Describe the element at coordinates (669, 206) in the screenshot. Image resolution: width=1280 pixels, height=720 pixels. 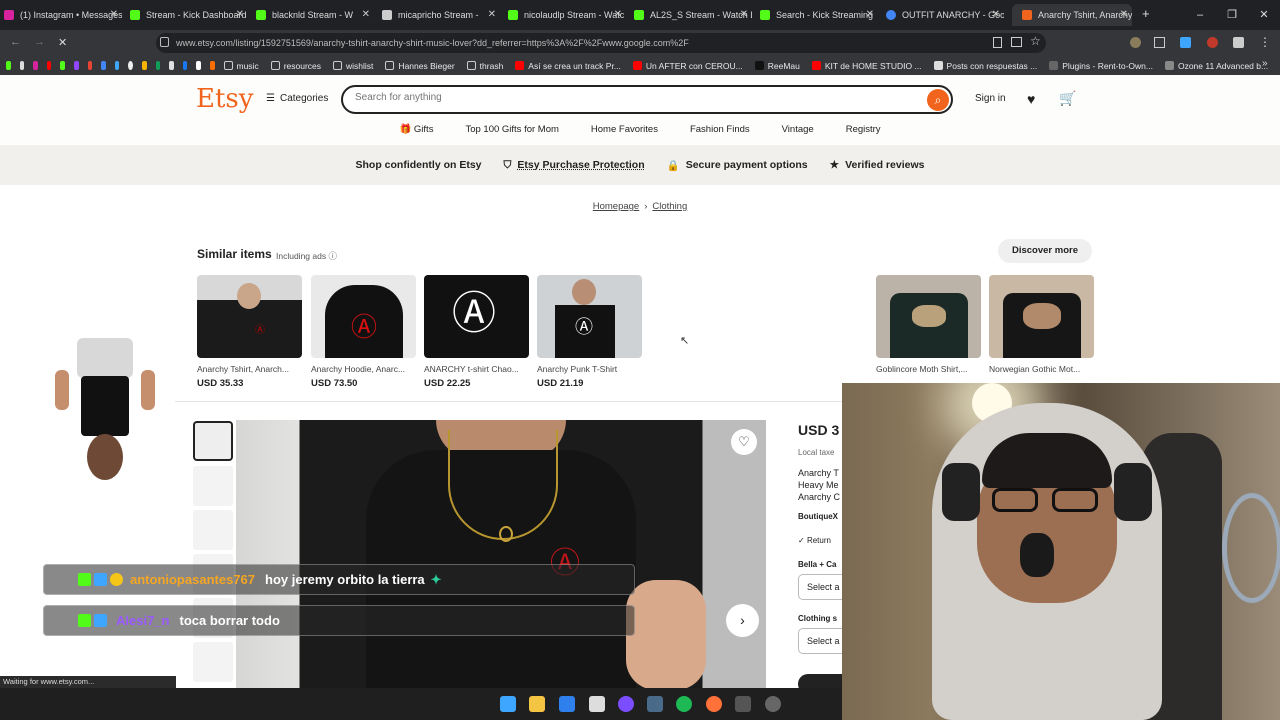
I see `breadcrumb-clothing: Clothing` at that location.